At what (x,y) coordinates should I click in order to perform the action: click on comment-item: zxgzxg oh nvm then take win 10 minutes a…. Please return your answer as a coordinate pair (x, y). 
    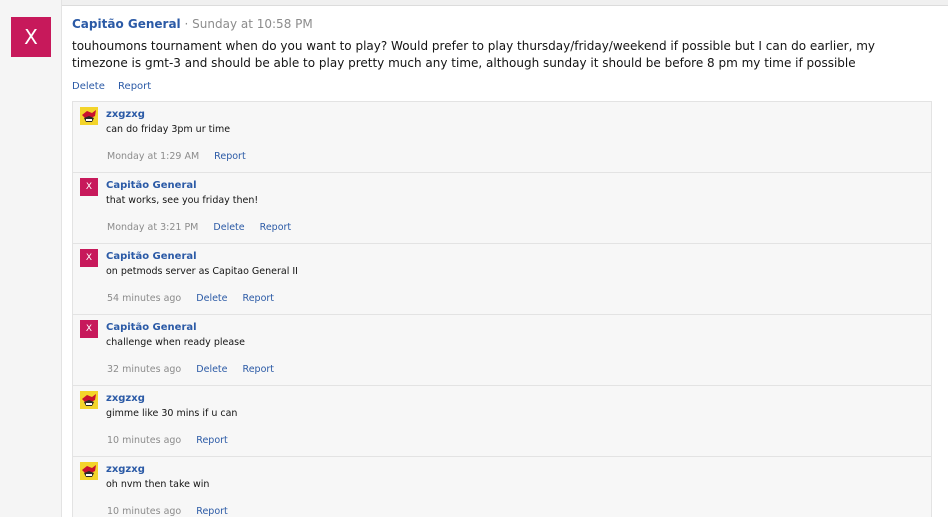
    Looking at the image, I should click on (502, 487).